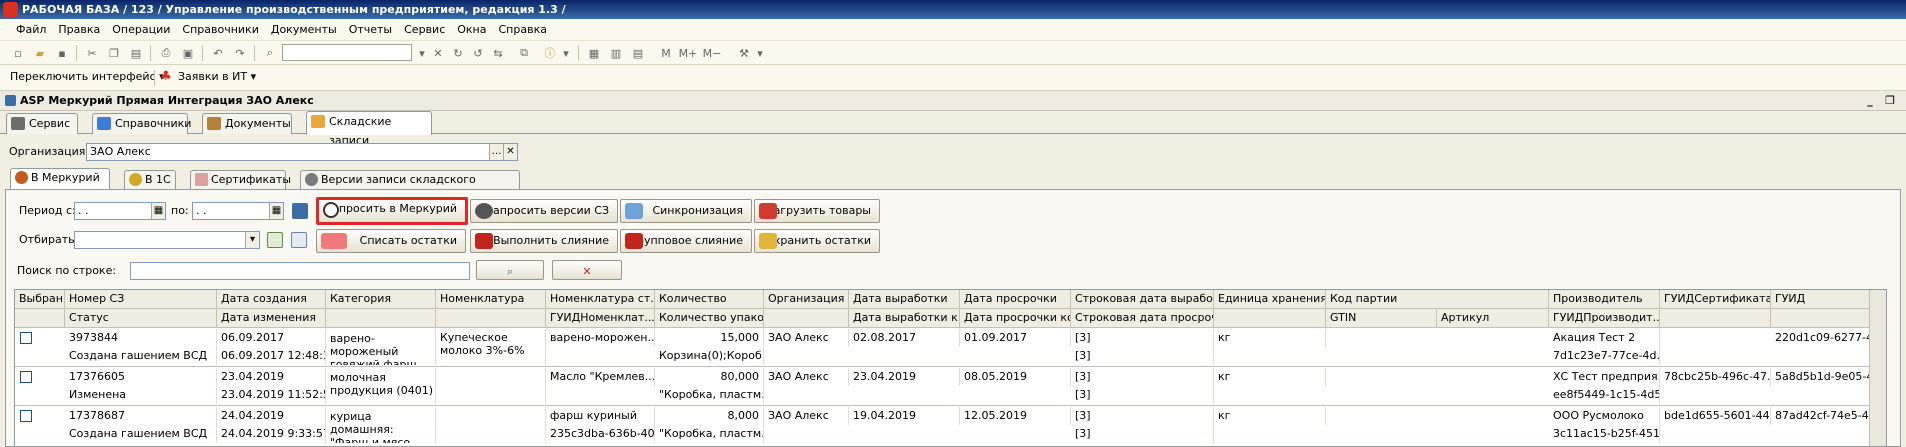 Image resolution: width=1906 pixels, height=447 pixels. What do you see at coordinates (218, 53) in the screenshot?
I see `undo-icon: ↶` at bounding box center [218, 53].